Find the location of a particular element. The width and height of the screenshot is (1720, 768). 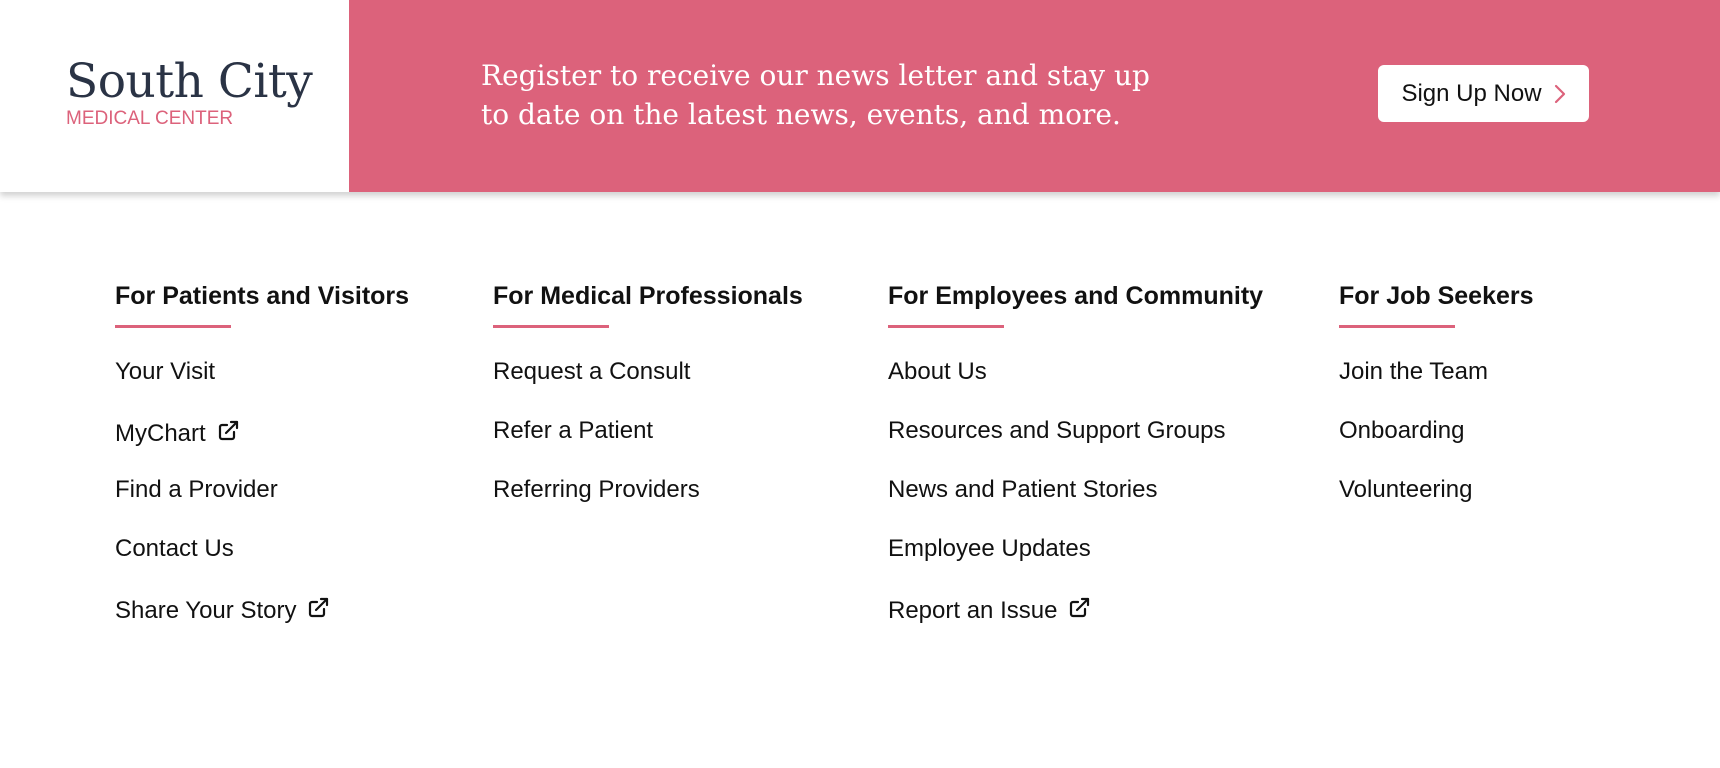

logo: South City MEDICAL CENTER is located at coordinates (174, 96).